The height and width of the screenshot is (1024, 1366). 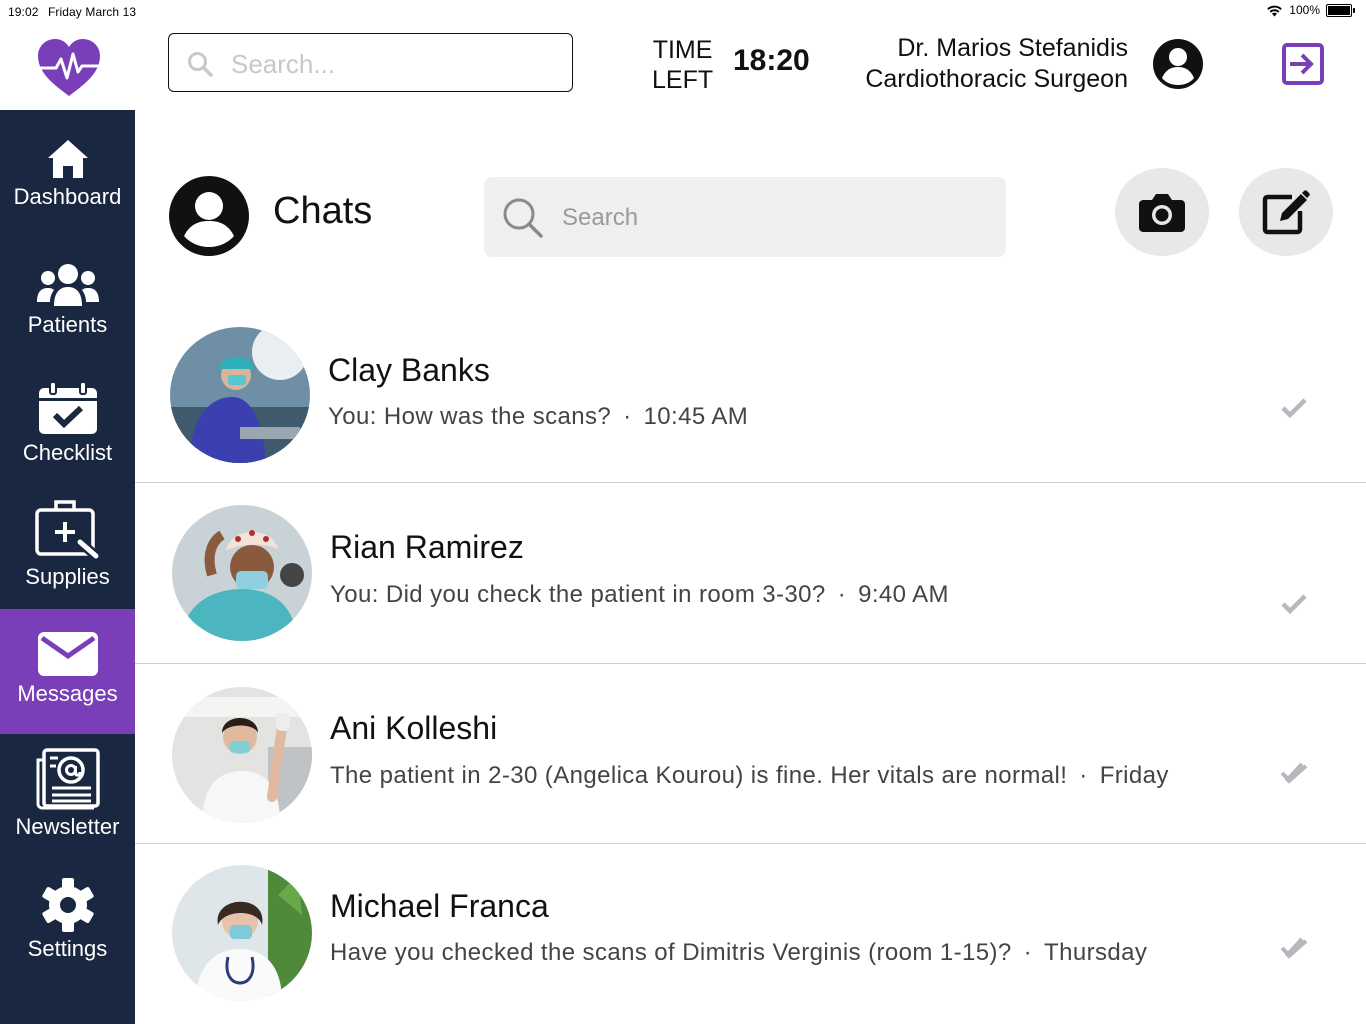 I want to click on sidebar-item-label: Newsletter, so click(x=67, y=826).